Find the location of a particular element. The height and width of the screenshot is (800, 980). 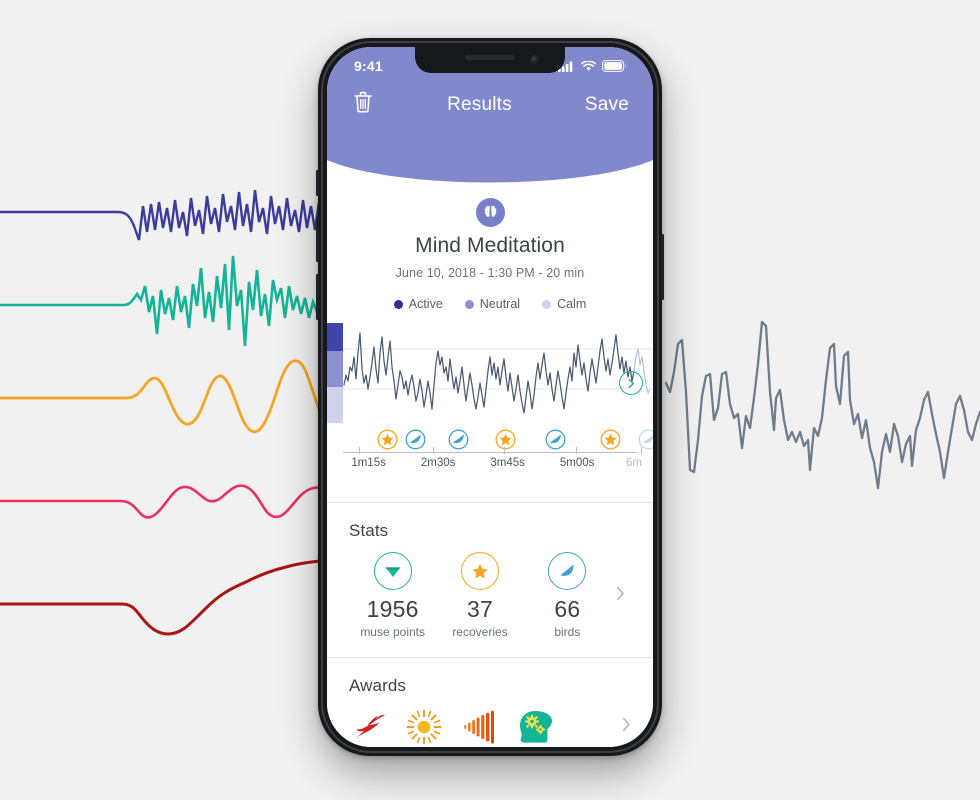

x-tick-label: 2m30s is located at coordinates (438, 463).